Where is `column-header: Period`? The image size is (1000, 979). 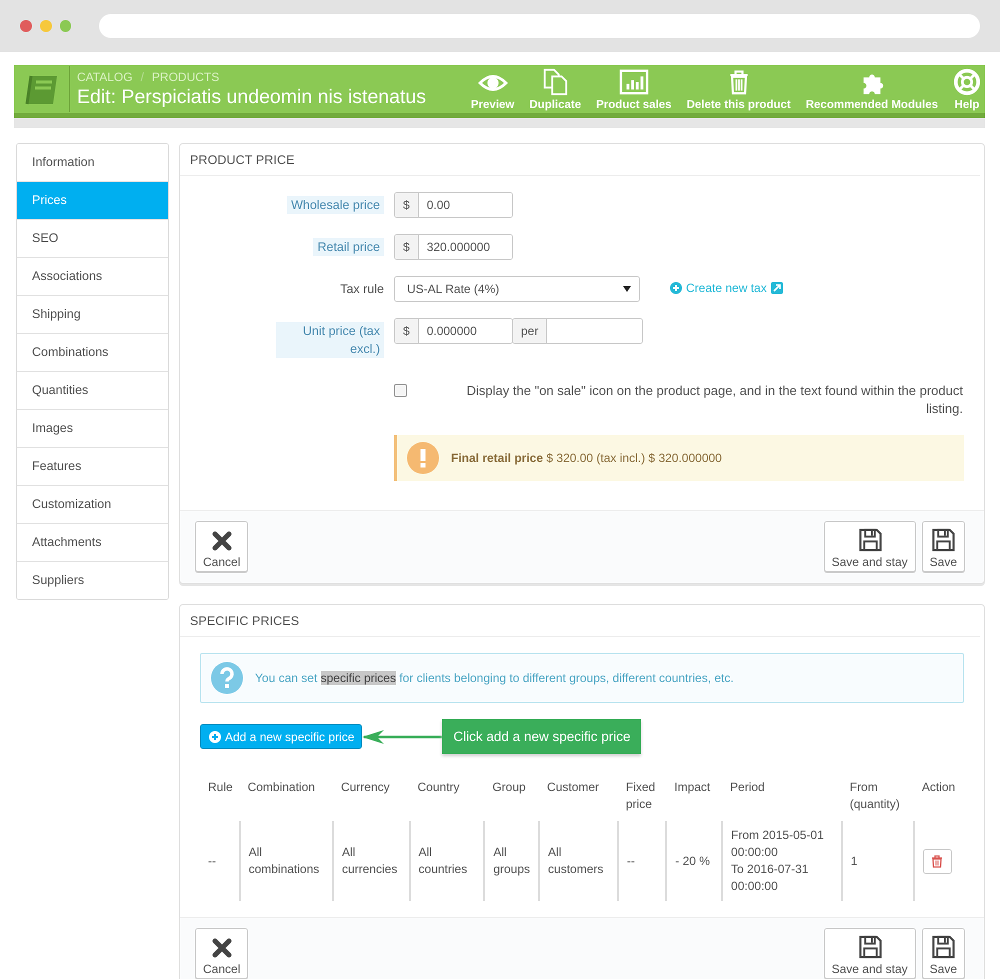
column-header: Period is located at coordinates (782, 800).